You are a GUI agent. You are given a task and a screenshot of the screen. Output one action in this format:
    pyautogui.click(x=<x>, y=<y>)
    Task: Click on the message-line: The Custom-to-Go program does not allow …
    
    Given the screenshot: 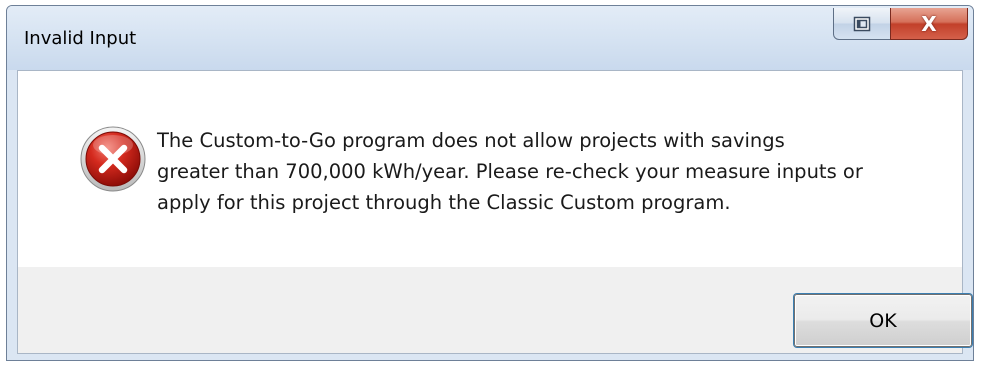 What is the action you would take?
    pyautogui.click(x=471, y=140)
    